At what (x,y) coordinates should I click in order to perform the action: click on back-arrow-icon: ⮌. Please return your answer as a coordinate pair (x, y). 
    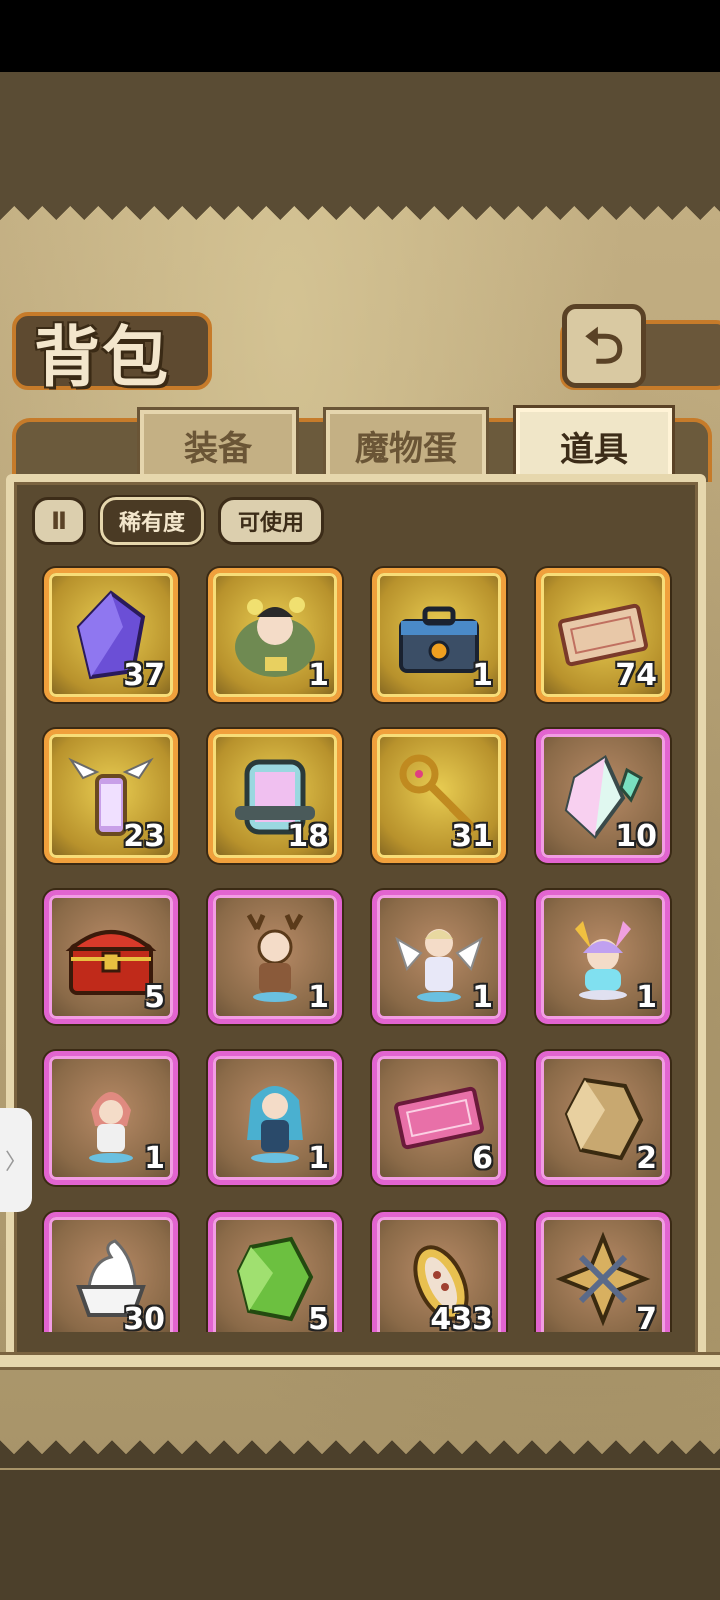
    Looking at the image, I should click on (604, 346).